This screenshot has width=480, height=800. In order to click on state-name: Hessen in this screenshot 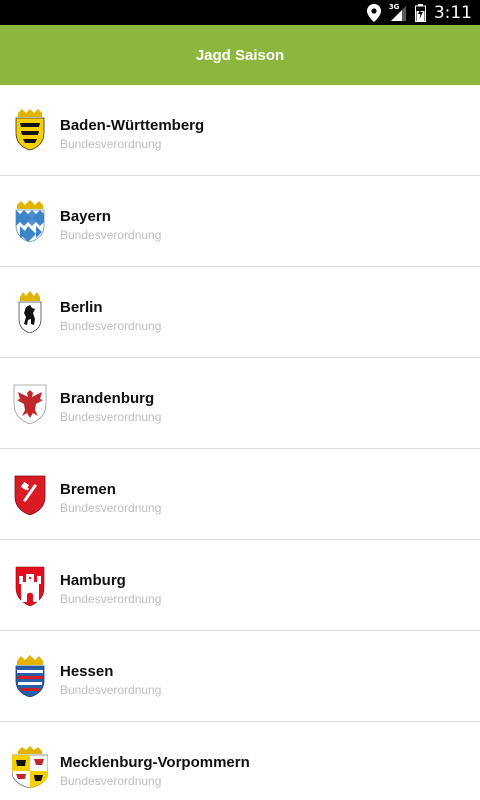, I will do `click(87, 671)`.